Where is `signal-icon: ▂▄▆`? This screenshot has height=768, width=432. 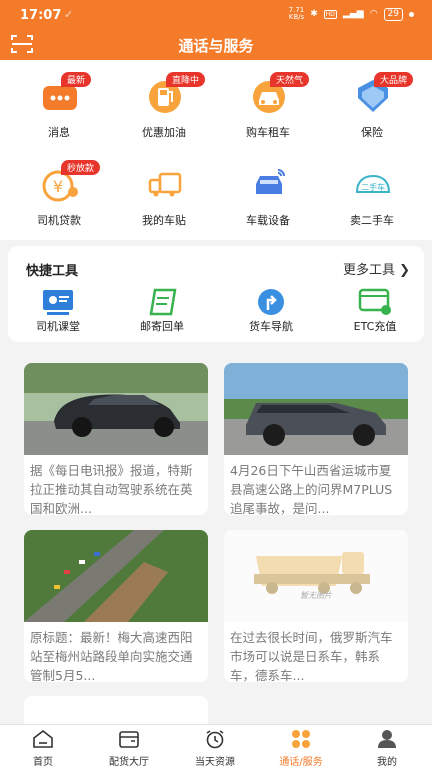 signal-icon: ▂▄▆ is located at coordinates (353, 14).